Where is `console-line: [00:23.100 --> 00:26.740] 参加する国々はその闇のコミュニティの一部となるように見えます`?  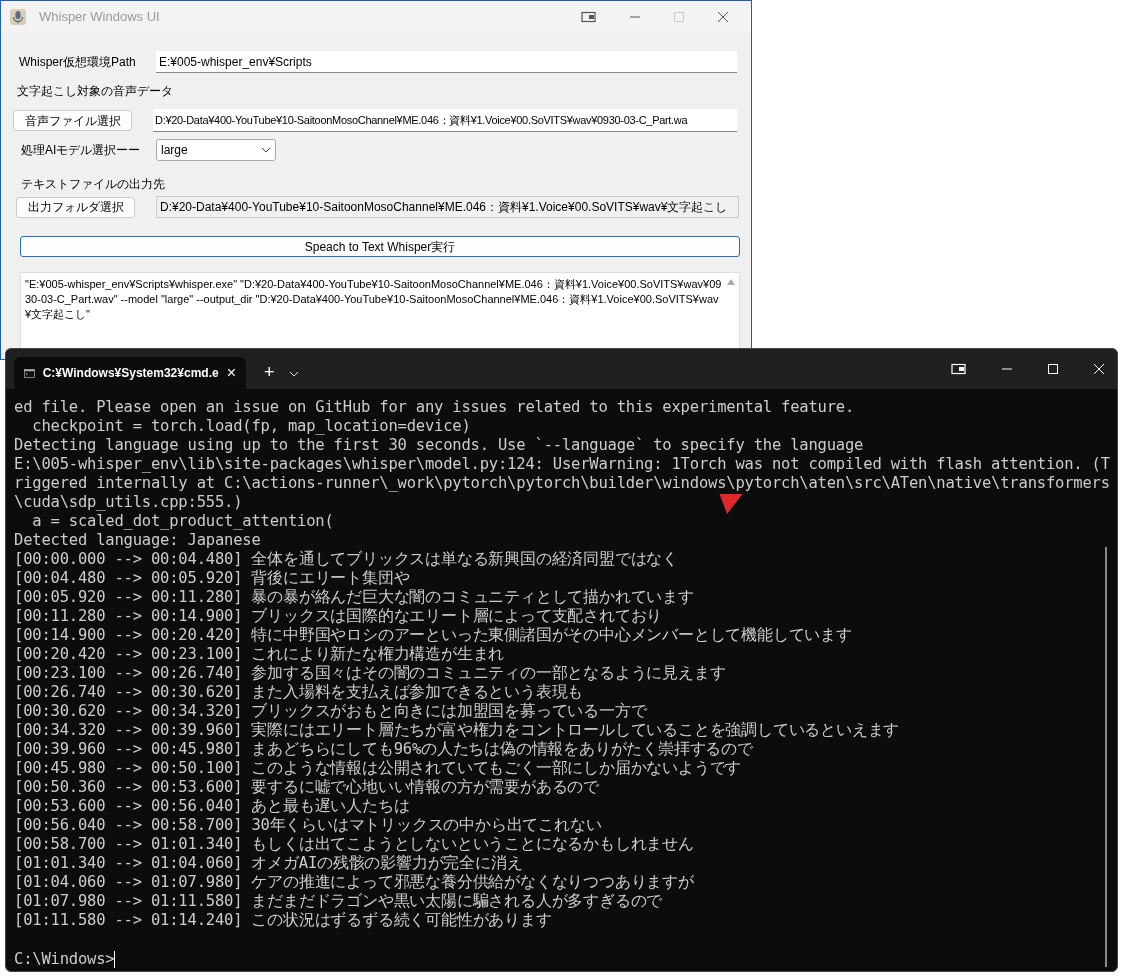 console-line: [00:23.100 --> 00:26.740] 参加する国々はその闇のコミュニティの一部となるように見えます is located at coordinates (370, 673).